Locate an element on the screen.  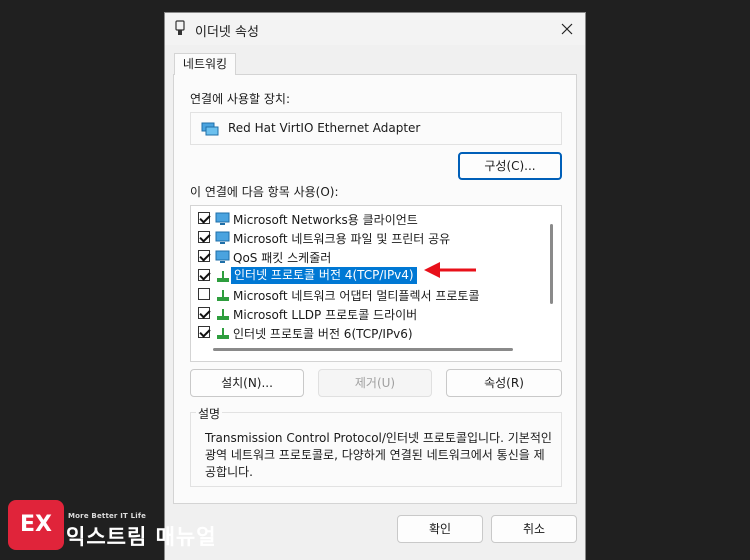
list-item-label: Microsoft LLDP 프로토콜 드라이버 is located at coordinates (325, 315).